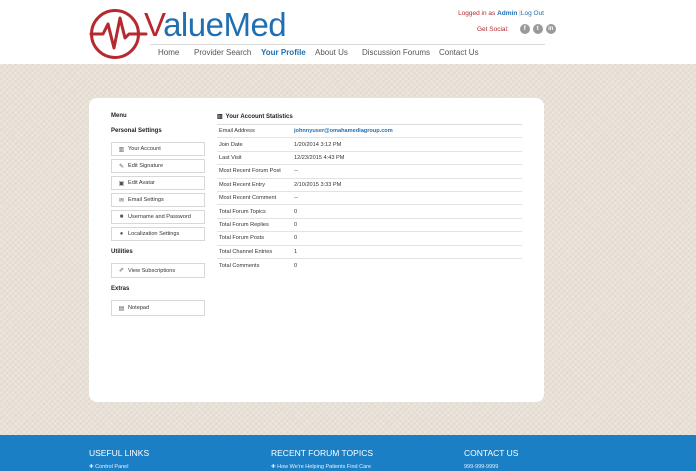 The width and height of the screenshot is (696, 471). Describe the element at coordinates (338, 52) in the screenshot. I see `nav-about-us: About Us` at that location.